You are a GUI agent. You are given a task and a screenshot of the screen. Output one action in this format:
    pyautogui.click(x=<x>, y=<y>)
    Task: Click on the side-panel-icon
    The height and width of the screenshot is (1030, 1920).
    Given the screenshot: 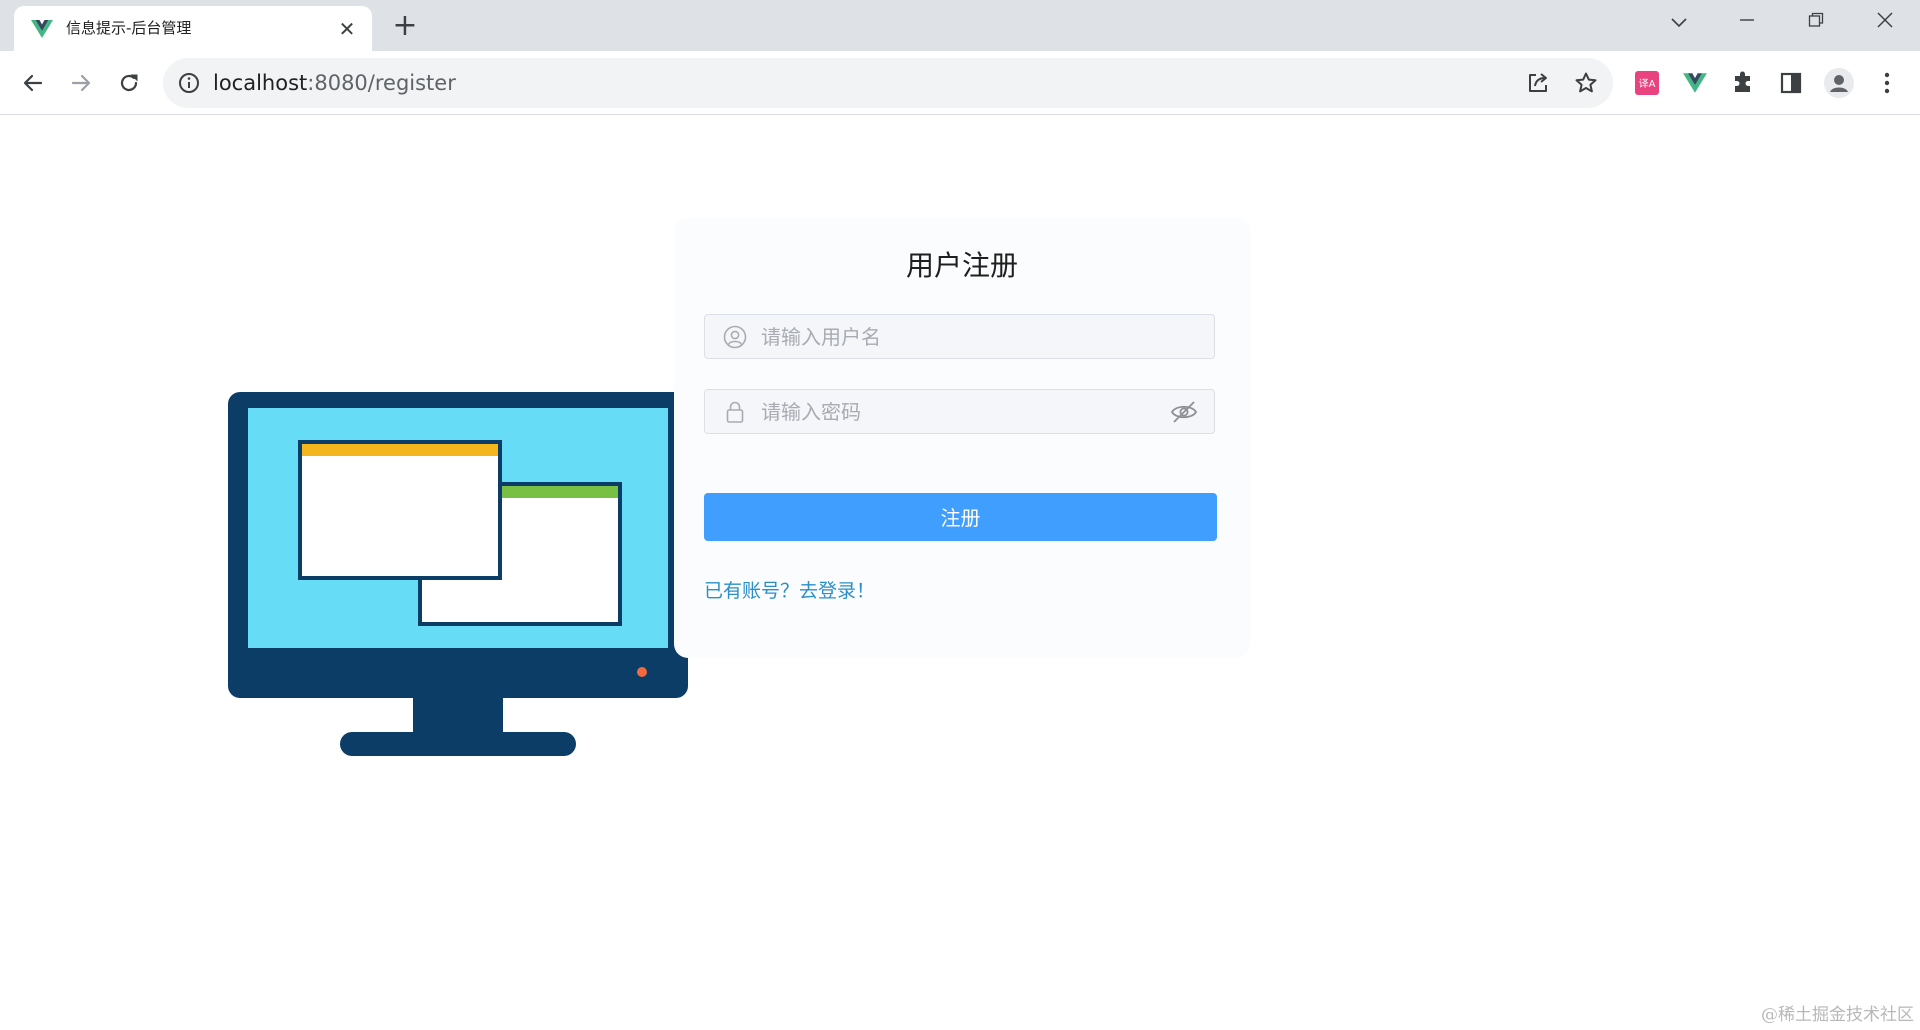 What is the action you would take?
    pyautogui.click(x=1791, y=83)
    